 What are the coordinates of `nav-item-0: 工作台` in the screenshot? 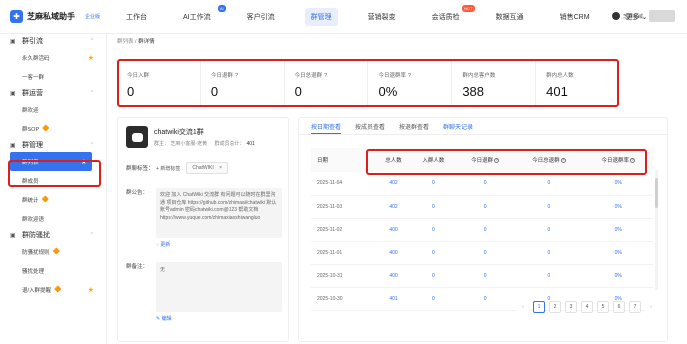 It's located at (136, 17).